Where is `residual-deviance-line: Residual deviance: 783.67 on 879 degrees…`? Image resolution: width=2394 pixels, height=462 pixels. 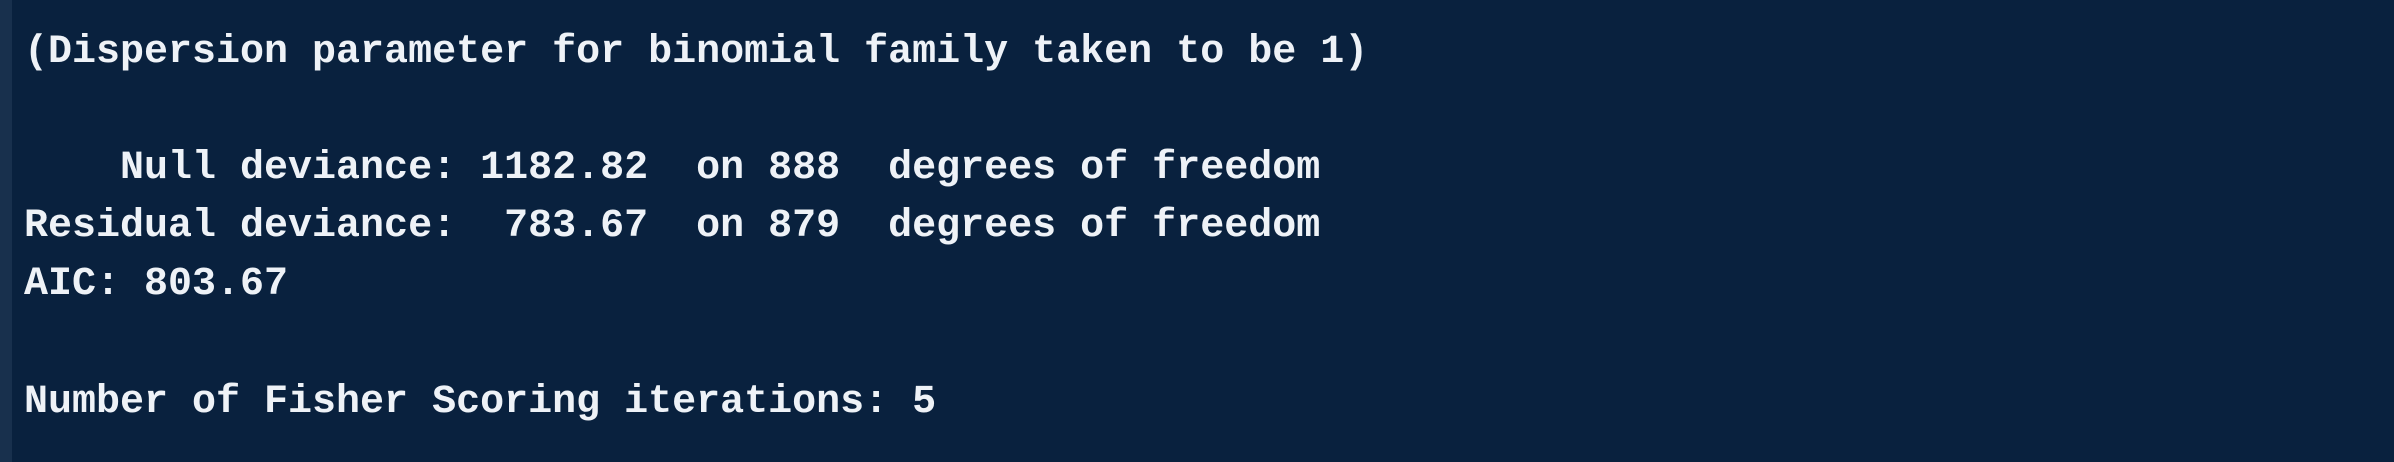
residual-deviance-line: Residual deviance: 783.67 on 879 degrees… is located at coordinates (672, 226).